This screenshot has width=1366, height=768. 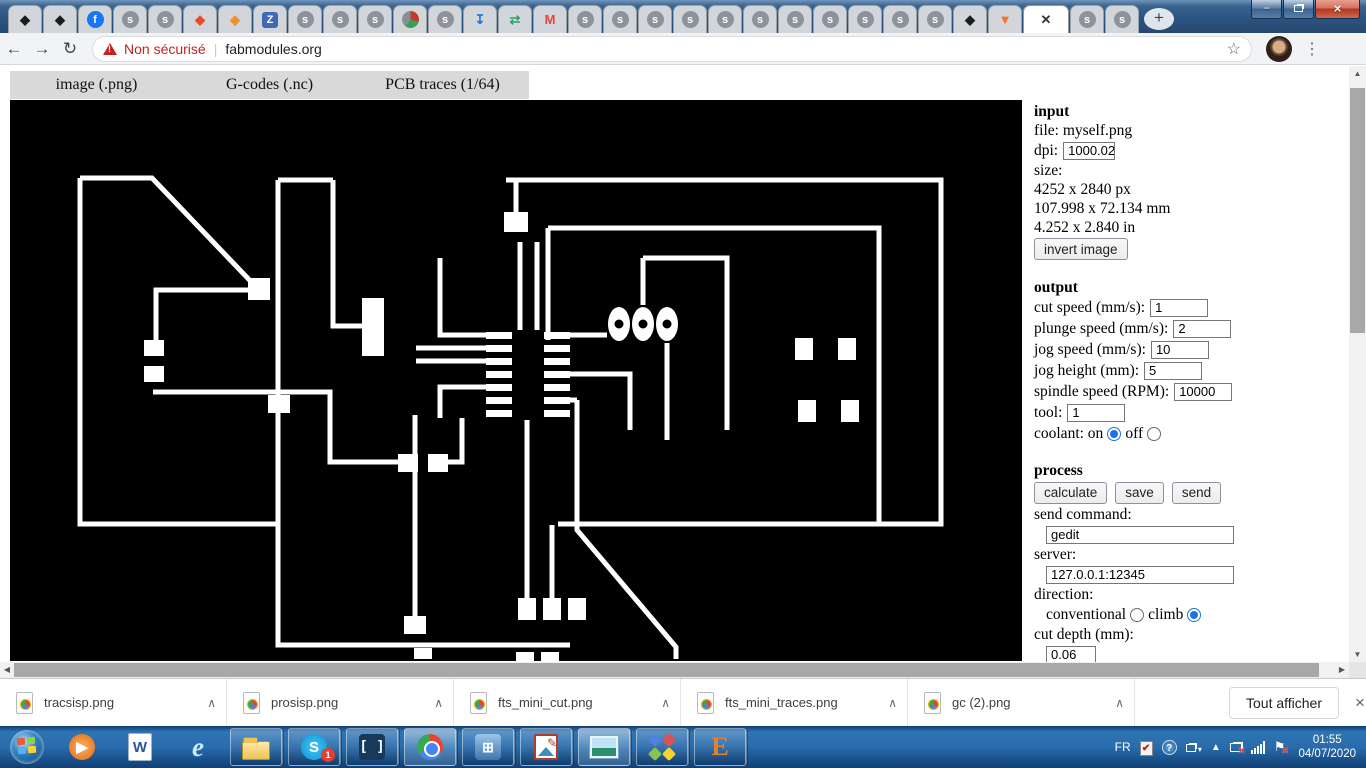 I want to click on climb-radio, so click(x=1194, y=614).